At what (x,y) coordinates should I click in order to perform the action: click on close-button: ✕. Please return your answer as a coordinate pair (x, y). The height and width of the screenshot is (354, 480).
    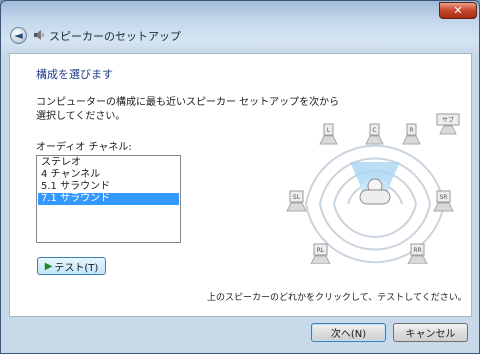
    Looking at the image, I should click on (458, 10).